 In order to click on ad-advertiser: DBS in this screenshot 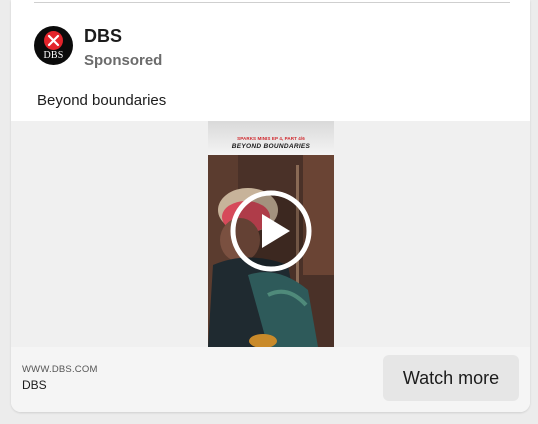, I will do `click(34, 385)`.